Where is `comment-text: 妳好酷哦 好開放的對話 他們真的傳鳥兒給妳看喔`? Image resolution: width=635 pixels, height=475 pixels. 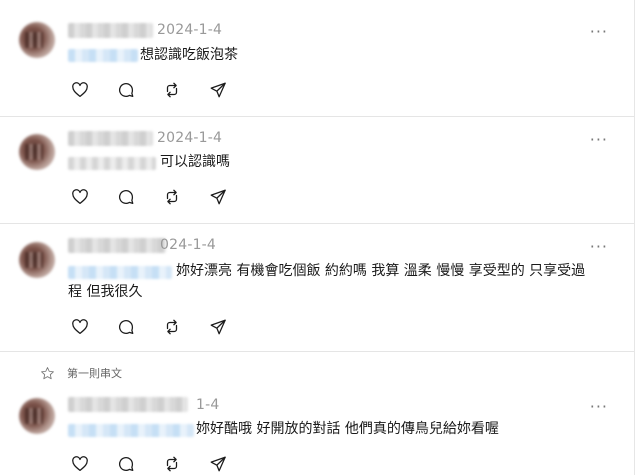
comment-text: 妳好酷哦 好開放的對話 他們真的傳鳥兒給妳看喔 is located at coordinates (347, 429).